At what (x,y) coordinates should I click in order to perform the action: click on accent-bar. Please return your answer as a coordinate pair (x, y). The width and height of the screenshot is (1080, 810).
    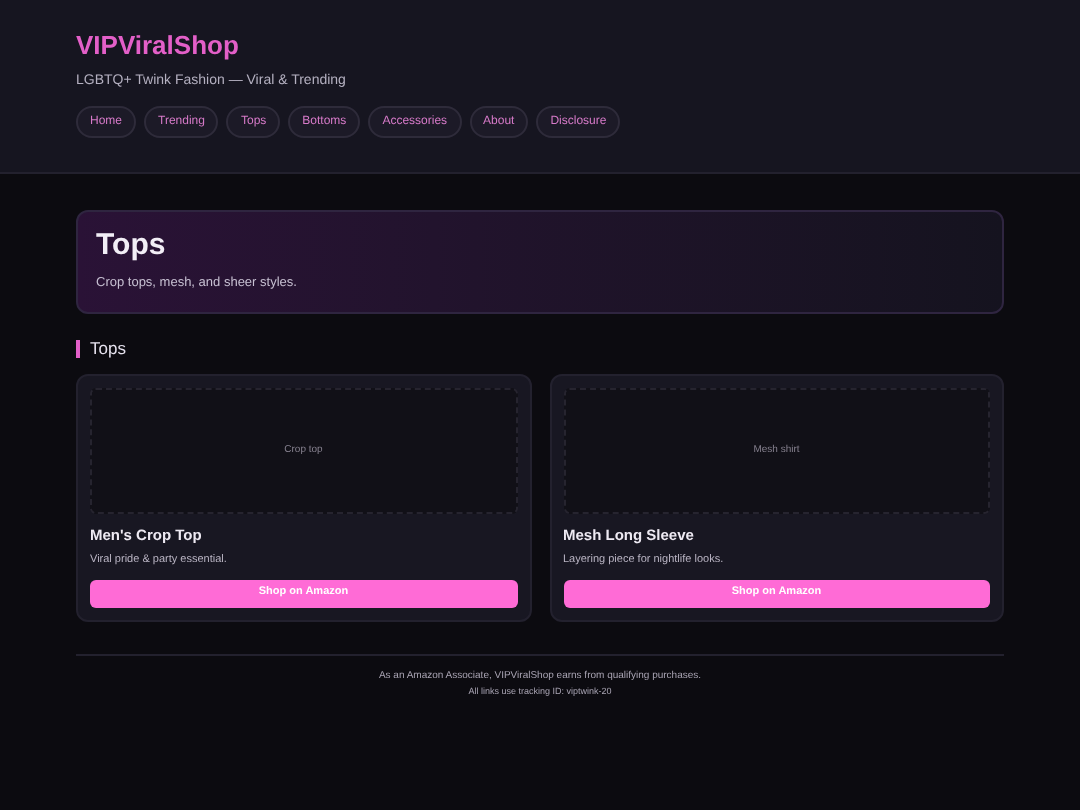
    Looking at the image, I should click on (78, 349).